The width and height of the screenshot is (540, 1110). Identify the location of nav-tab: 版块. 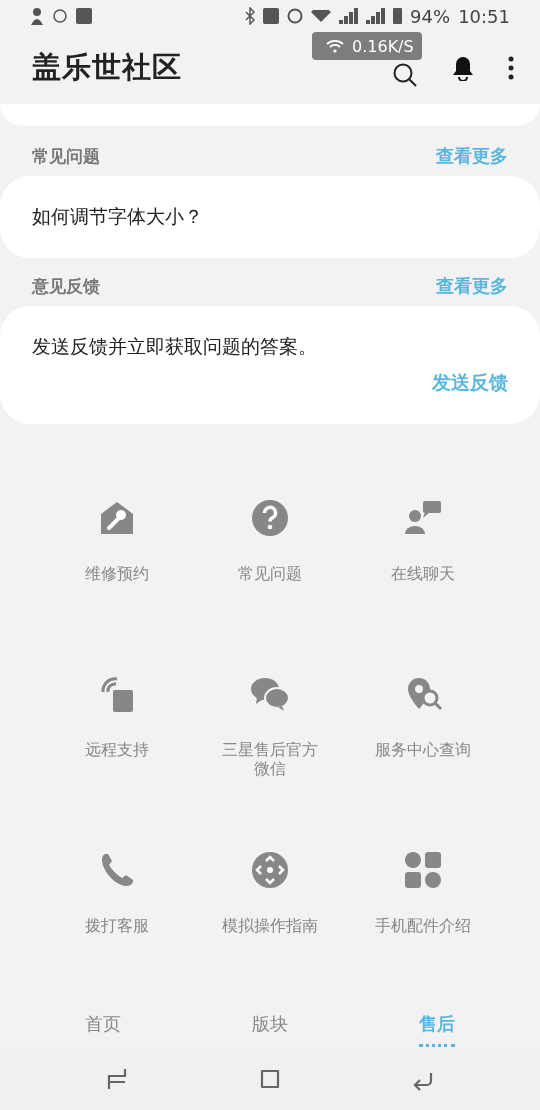
(270, 1025).